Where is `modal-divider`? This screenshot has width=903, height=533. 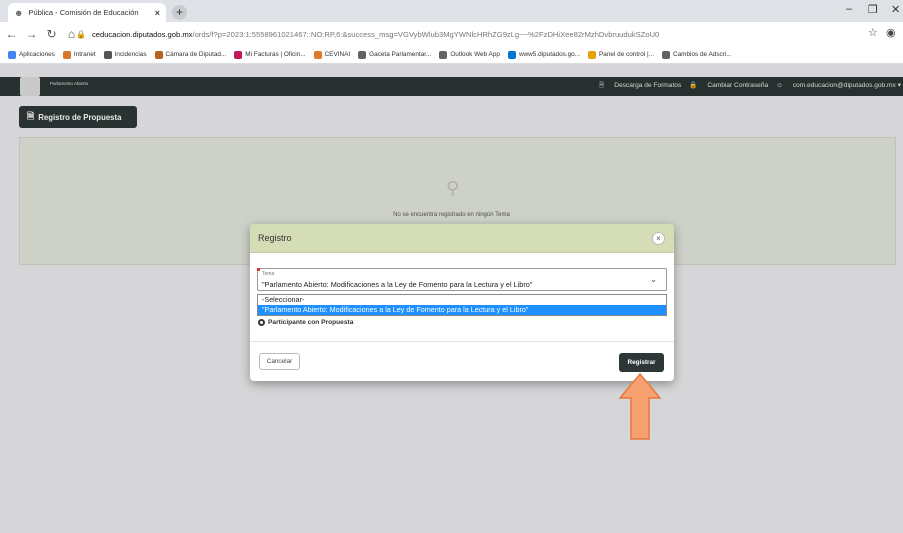
modal-divider is located at coordinates (462, 341).